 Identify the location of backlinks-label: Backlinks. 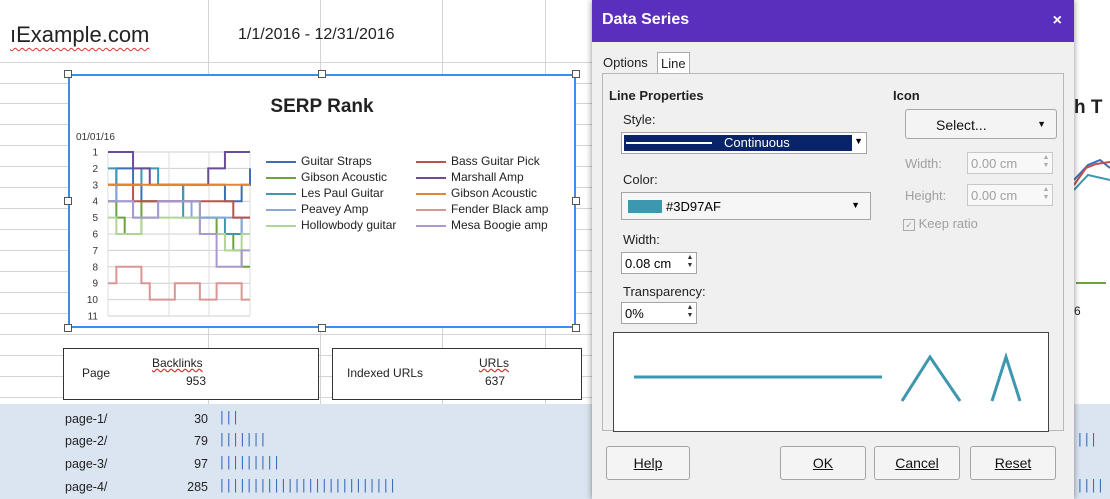
(177, 363).